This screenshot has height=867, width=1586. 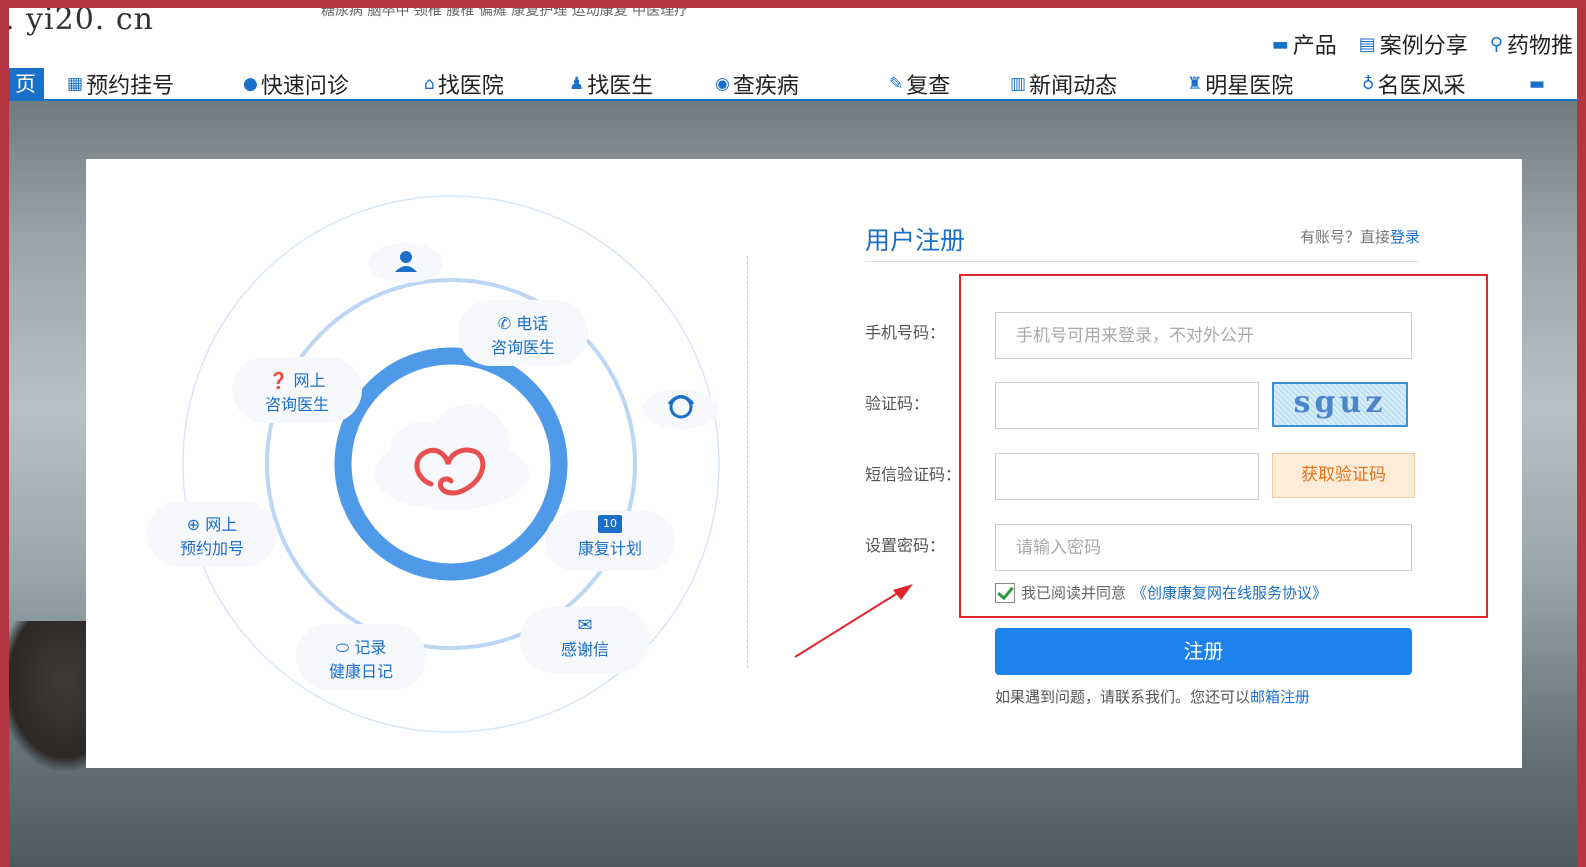 I want to click on case-icon: ▤, so click(x=1367, y=44).